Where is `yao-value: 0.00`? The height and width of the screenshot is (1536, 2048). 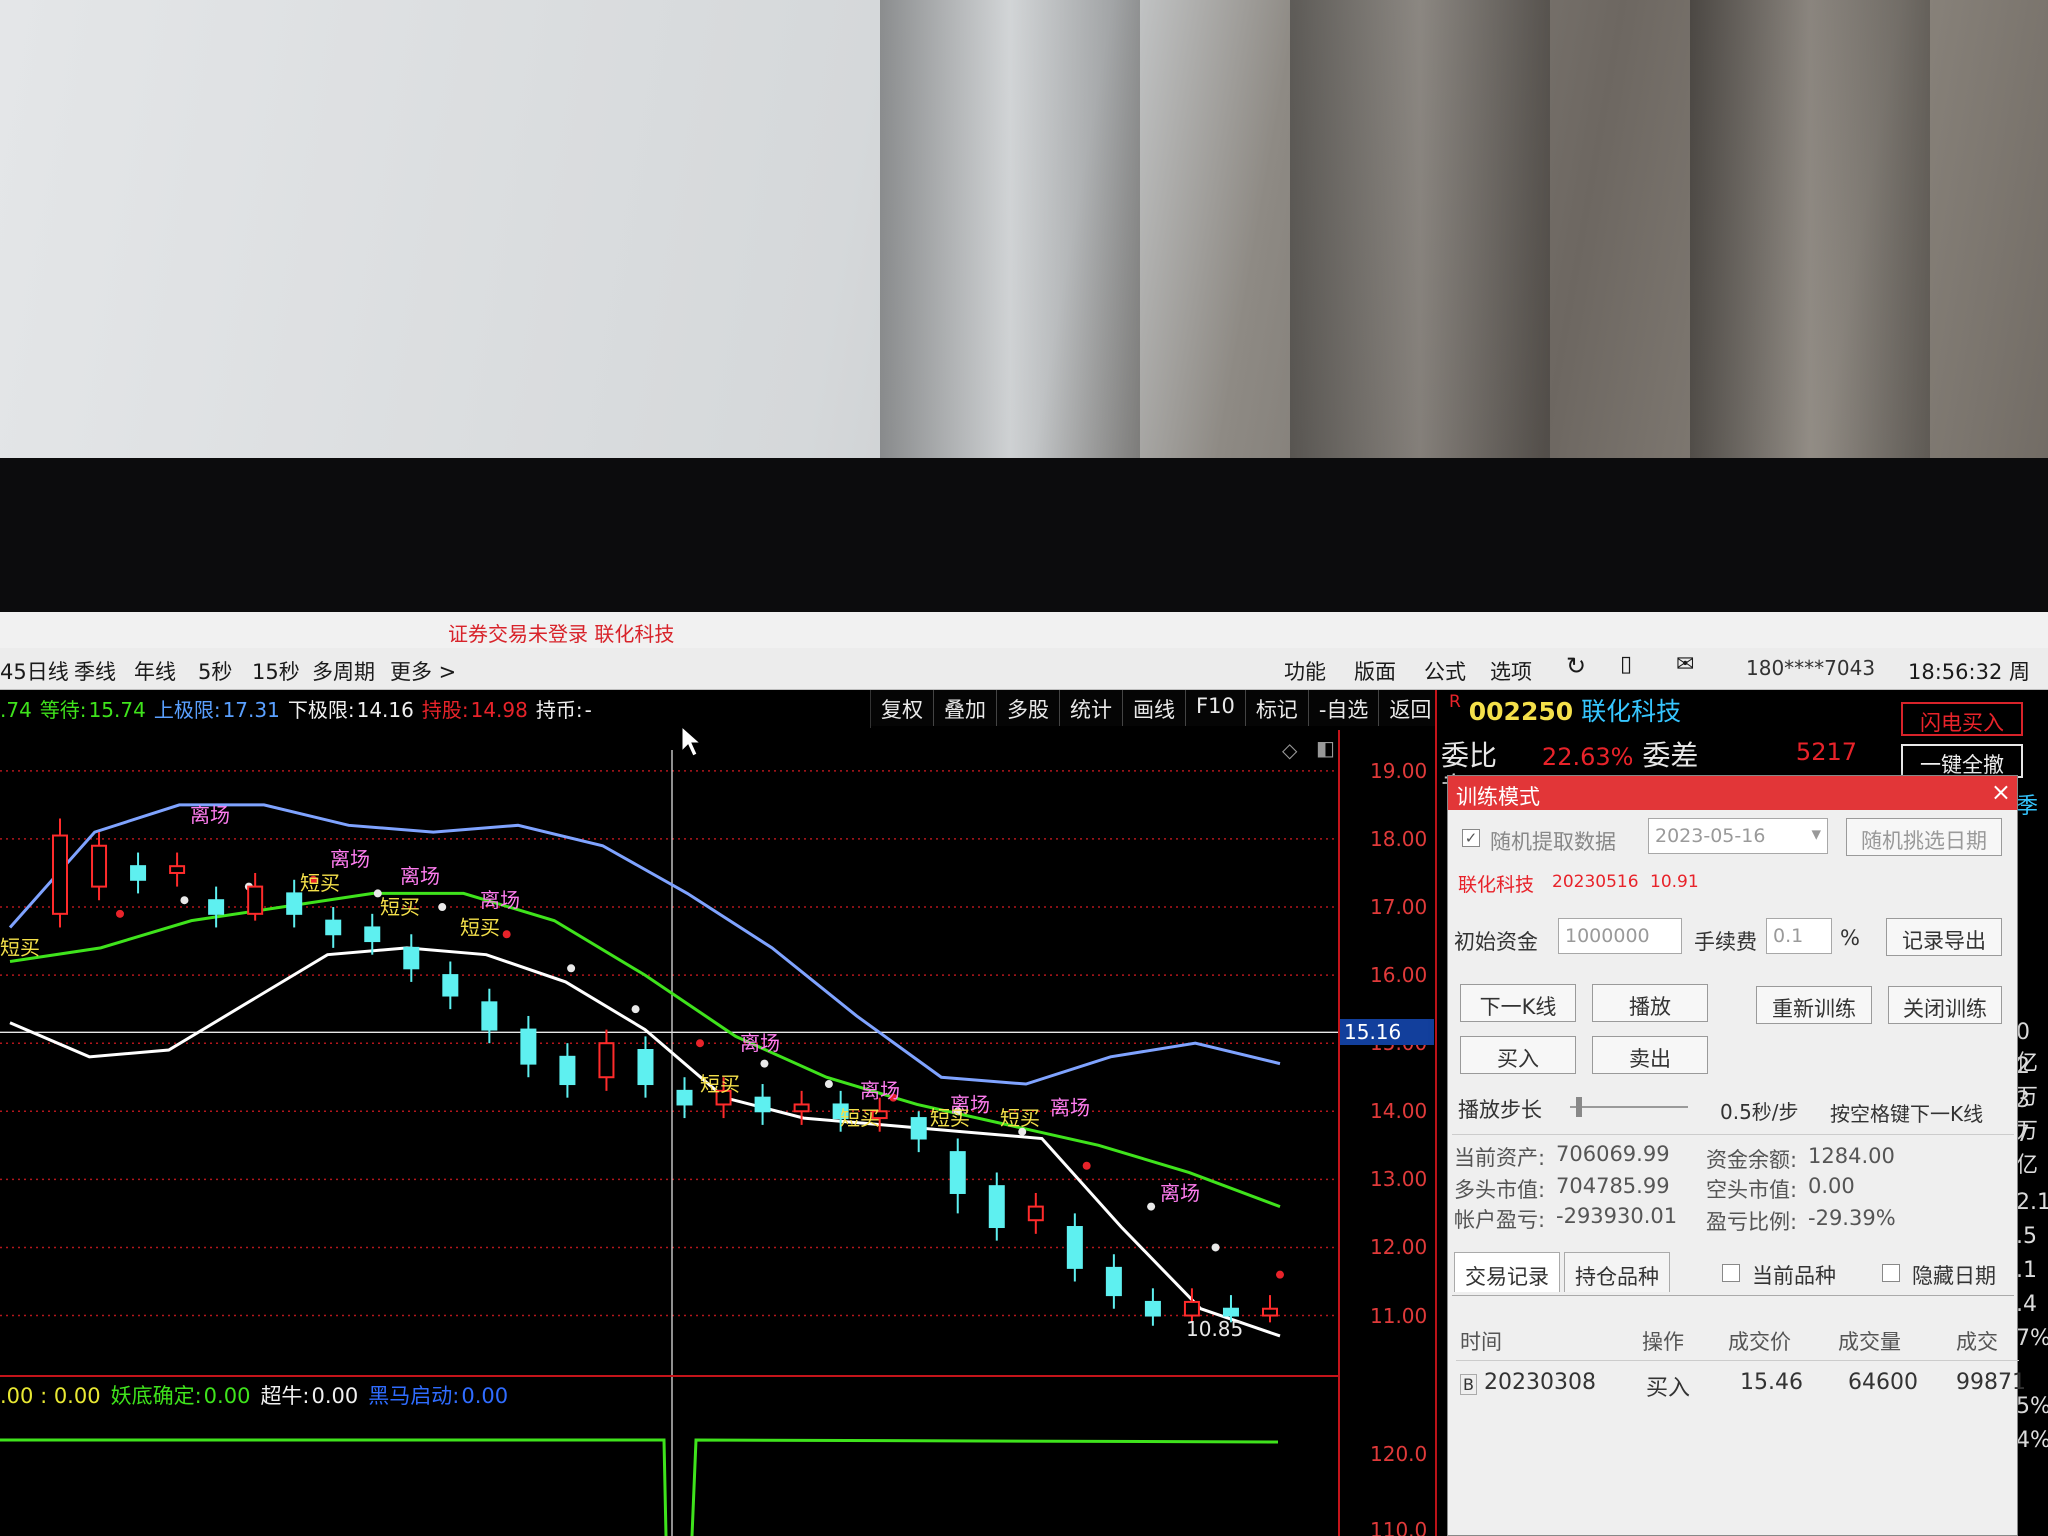
yao-value: 0.00 is located at coordinates (227, 1396).